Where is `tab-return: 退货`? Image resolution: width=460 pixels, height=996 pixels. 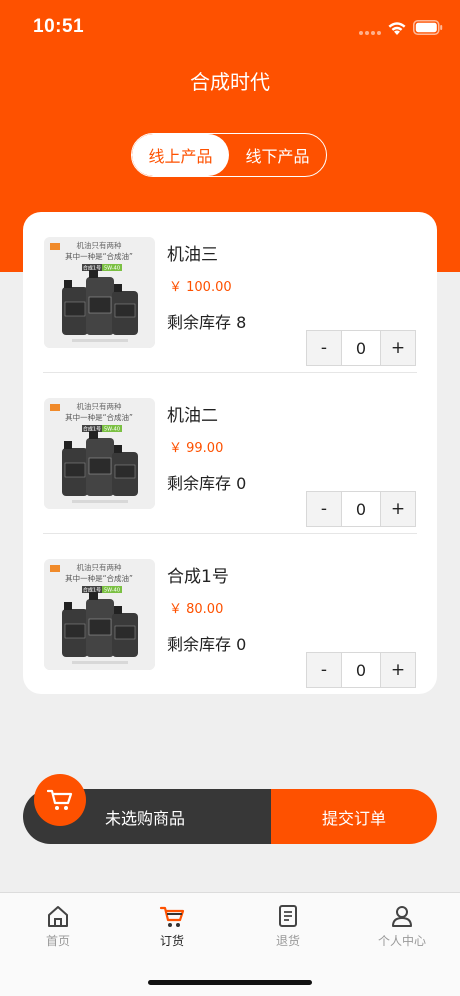 tab-return: 退货 is located at coordinates (288, 926).